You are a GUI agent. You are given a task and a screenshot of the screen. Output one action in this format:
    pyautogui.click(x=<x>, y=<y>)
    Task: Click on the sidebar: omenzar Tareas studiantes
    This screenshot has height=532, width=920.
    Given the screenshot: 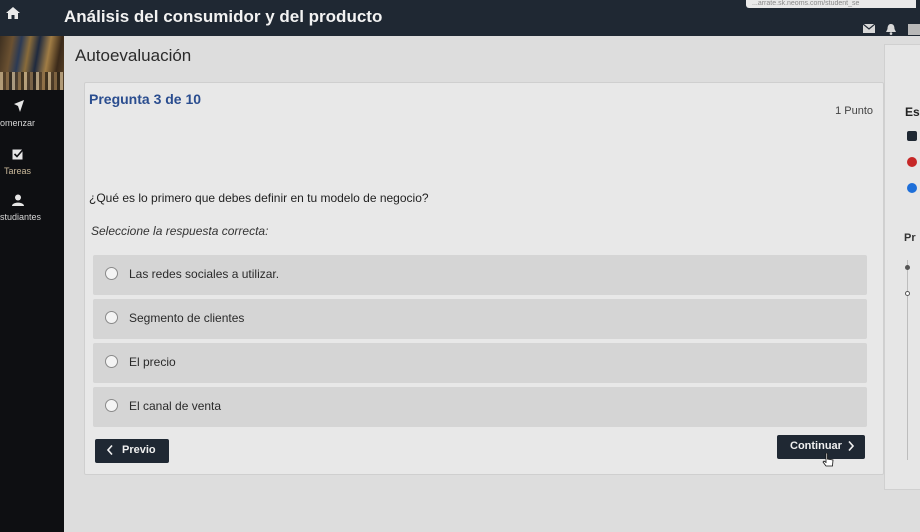 What is the action you would take?
    pyautogui.click(x=32, y=284)
    